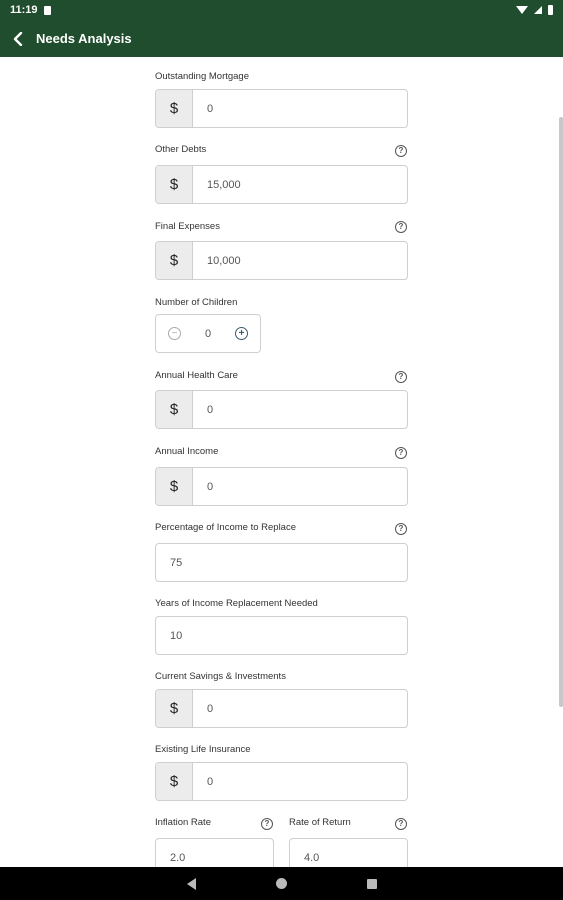  What do you see at coordinates (550, 10) in the screenshot?
I see `battery-icon` at bounding box center [550, 10].